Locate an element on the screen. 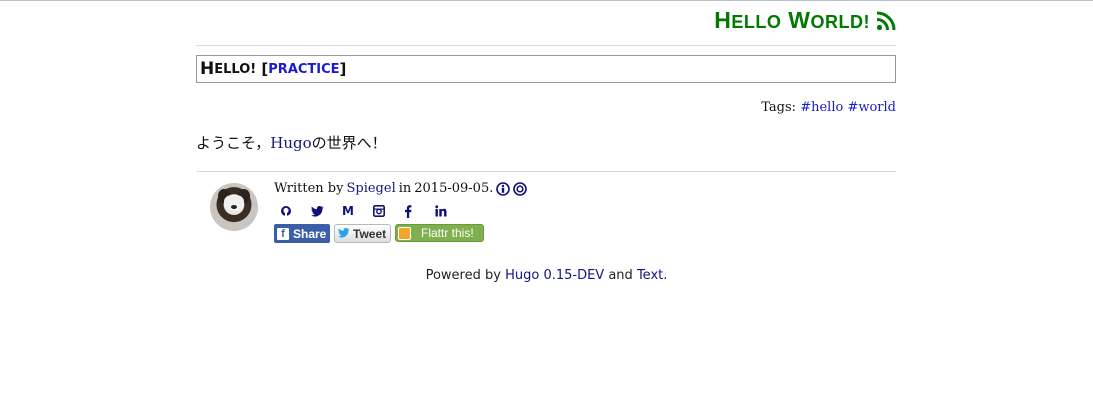  author-name-link: Spiegel is located at coordinates (370, 188).